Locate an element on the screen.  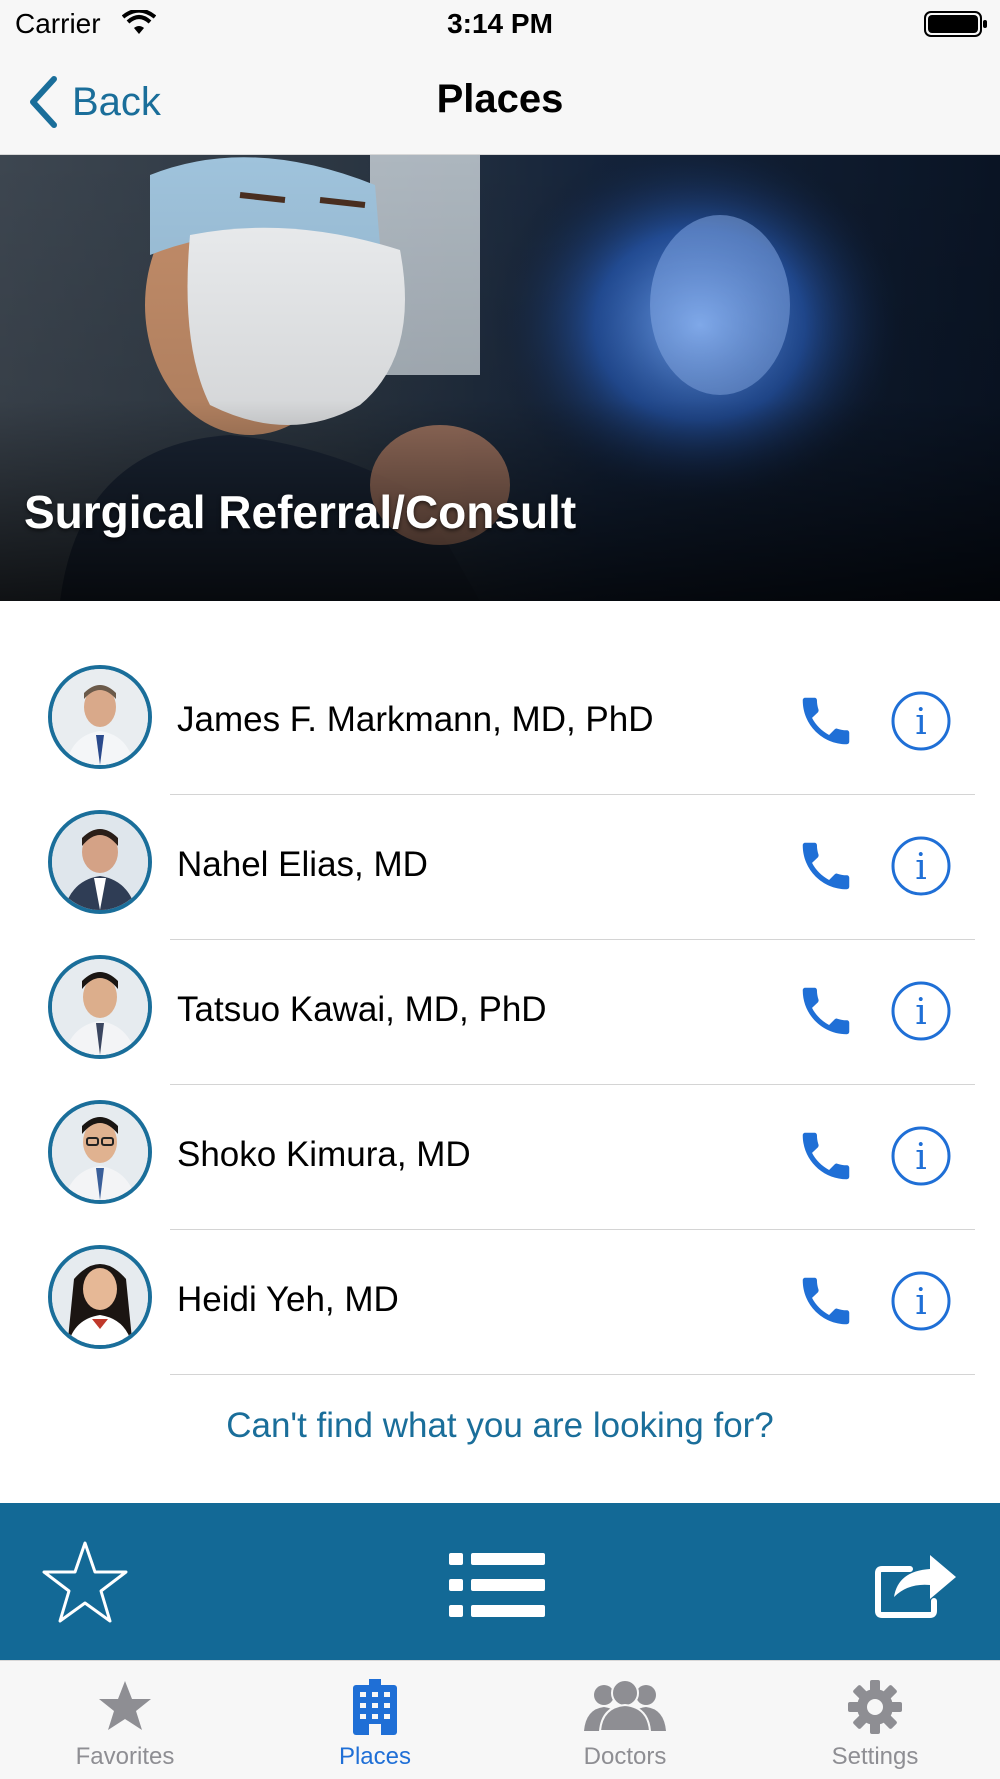
navigation-bar: Back Places is located at coordinates (500, 102).